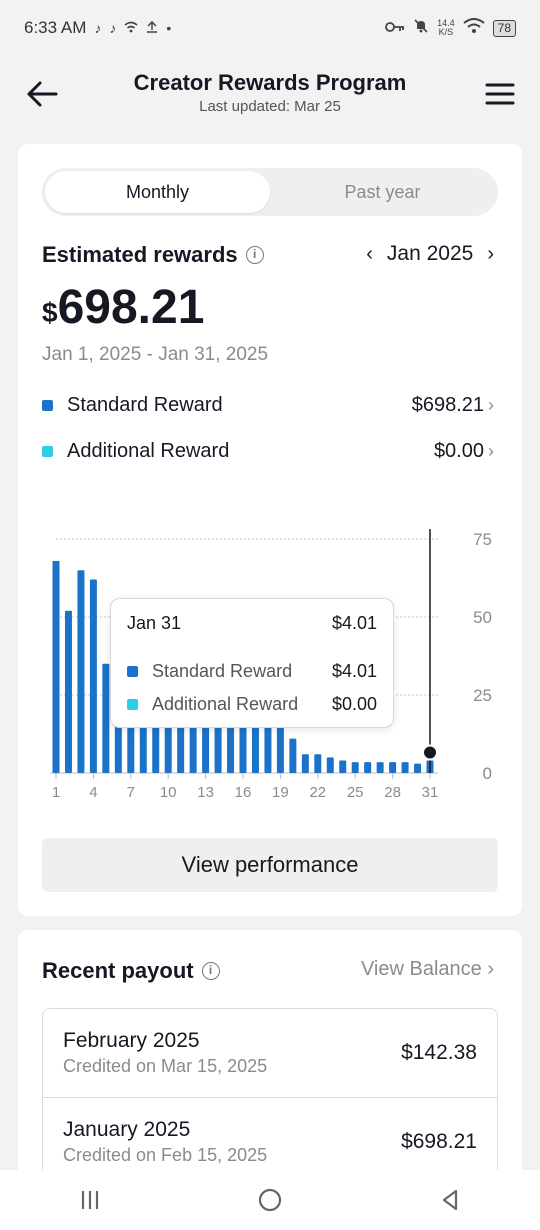 This screenshot has height=1230, width=540. What do you see at coordinates (56, 792) in the screenshot?
I see `x-tick-label: 1` at bounding box center [56, 792].